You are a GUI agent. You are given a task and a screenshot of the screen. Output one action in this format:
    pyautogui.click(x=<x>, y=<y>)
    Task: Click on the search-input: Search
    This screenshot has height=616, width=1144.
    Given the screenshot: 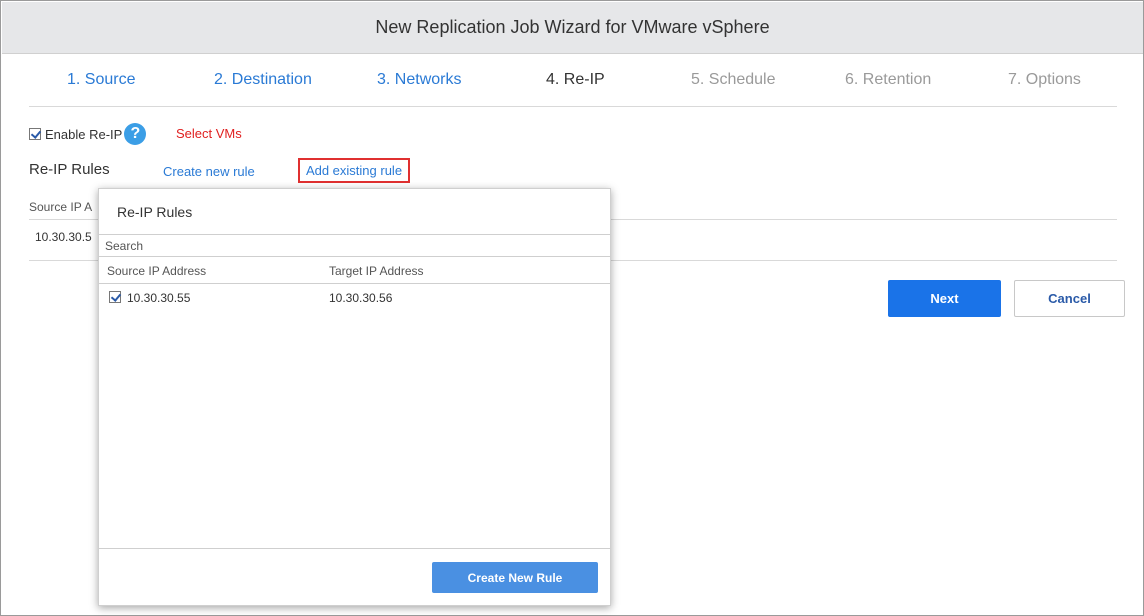 What is the action you would take?
    pyautogui.click(x=354, y=245)
    